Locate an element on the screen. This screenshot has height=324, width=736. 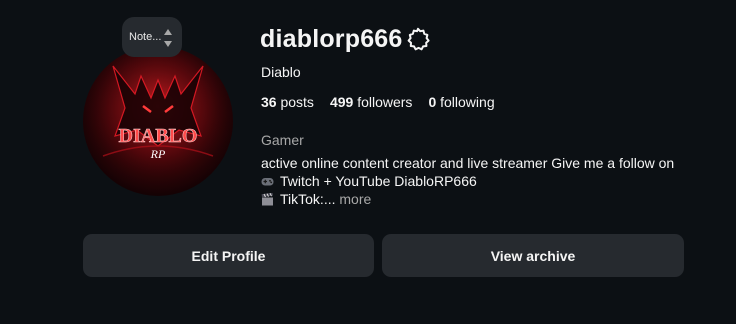
full-name: Diablo is located at coordinates (281, 72).